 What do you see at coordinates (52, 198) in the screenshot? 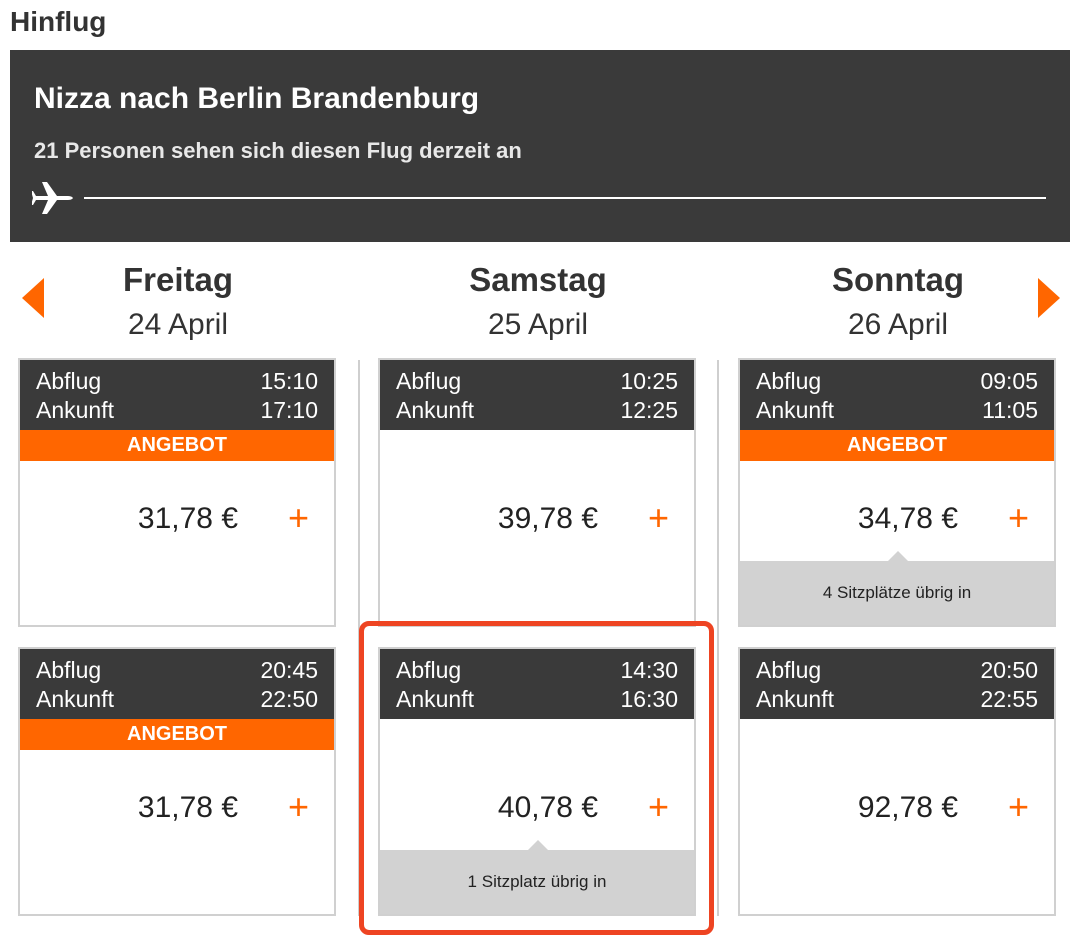
I see `plane-icon` at bounding box center [52, 198].